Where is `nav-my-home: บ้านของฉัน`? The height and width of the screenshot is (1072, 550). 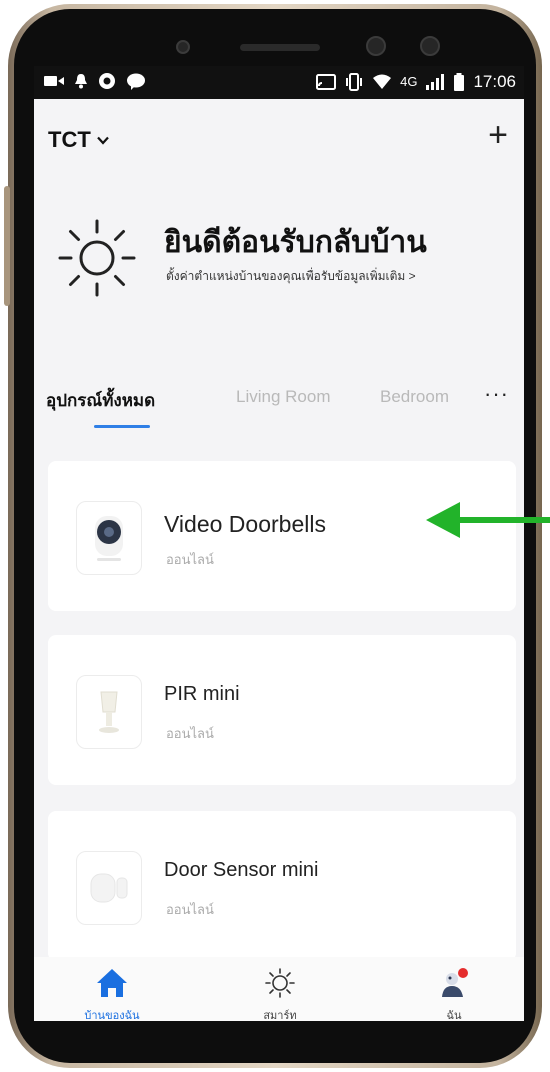
nav-my-home: บ้านของฉัน is located at coordinates (112, 994).